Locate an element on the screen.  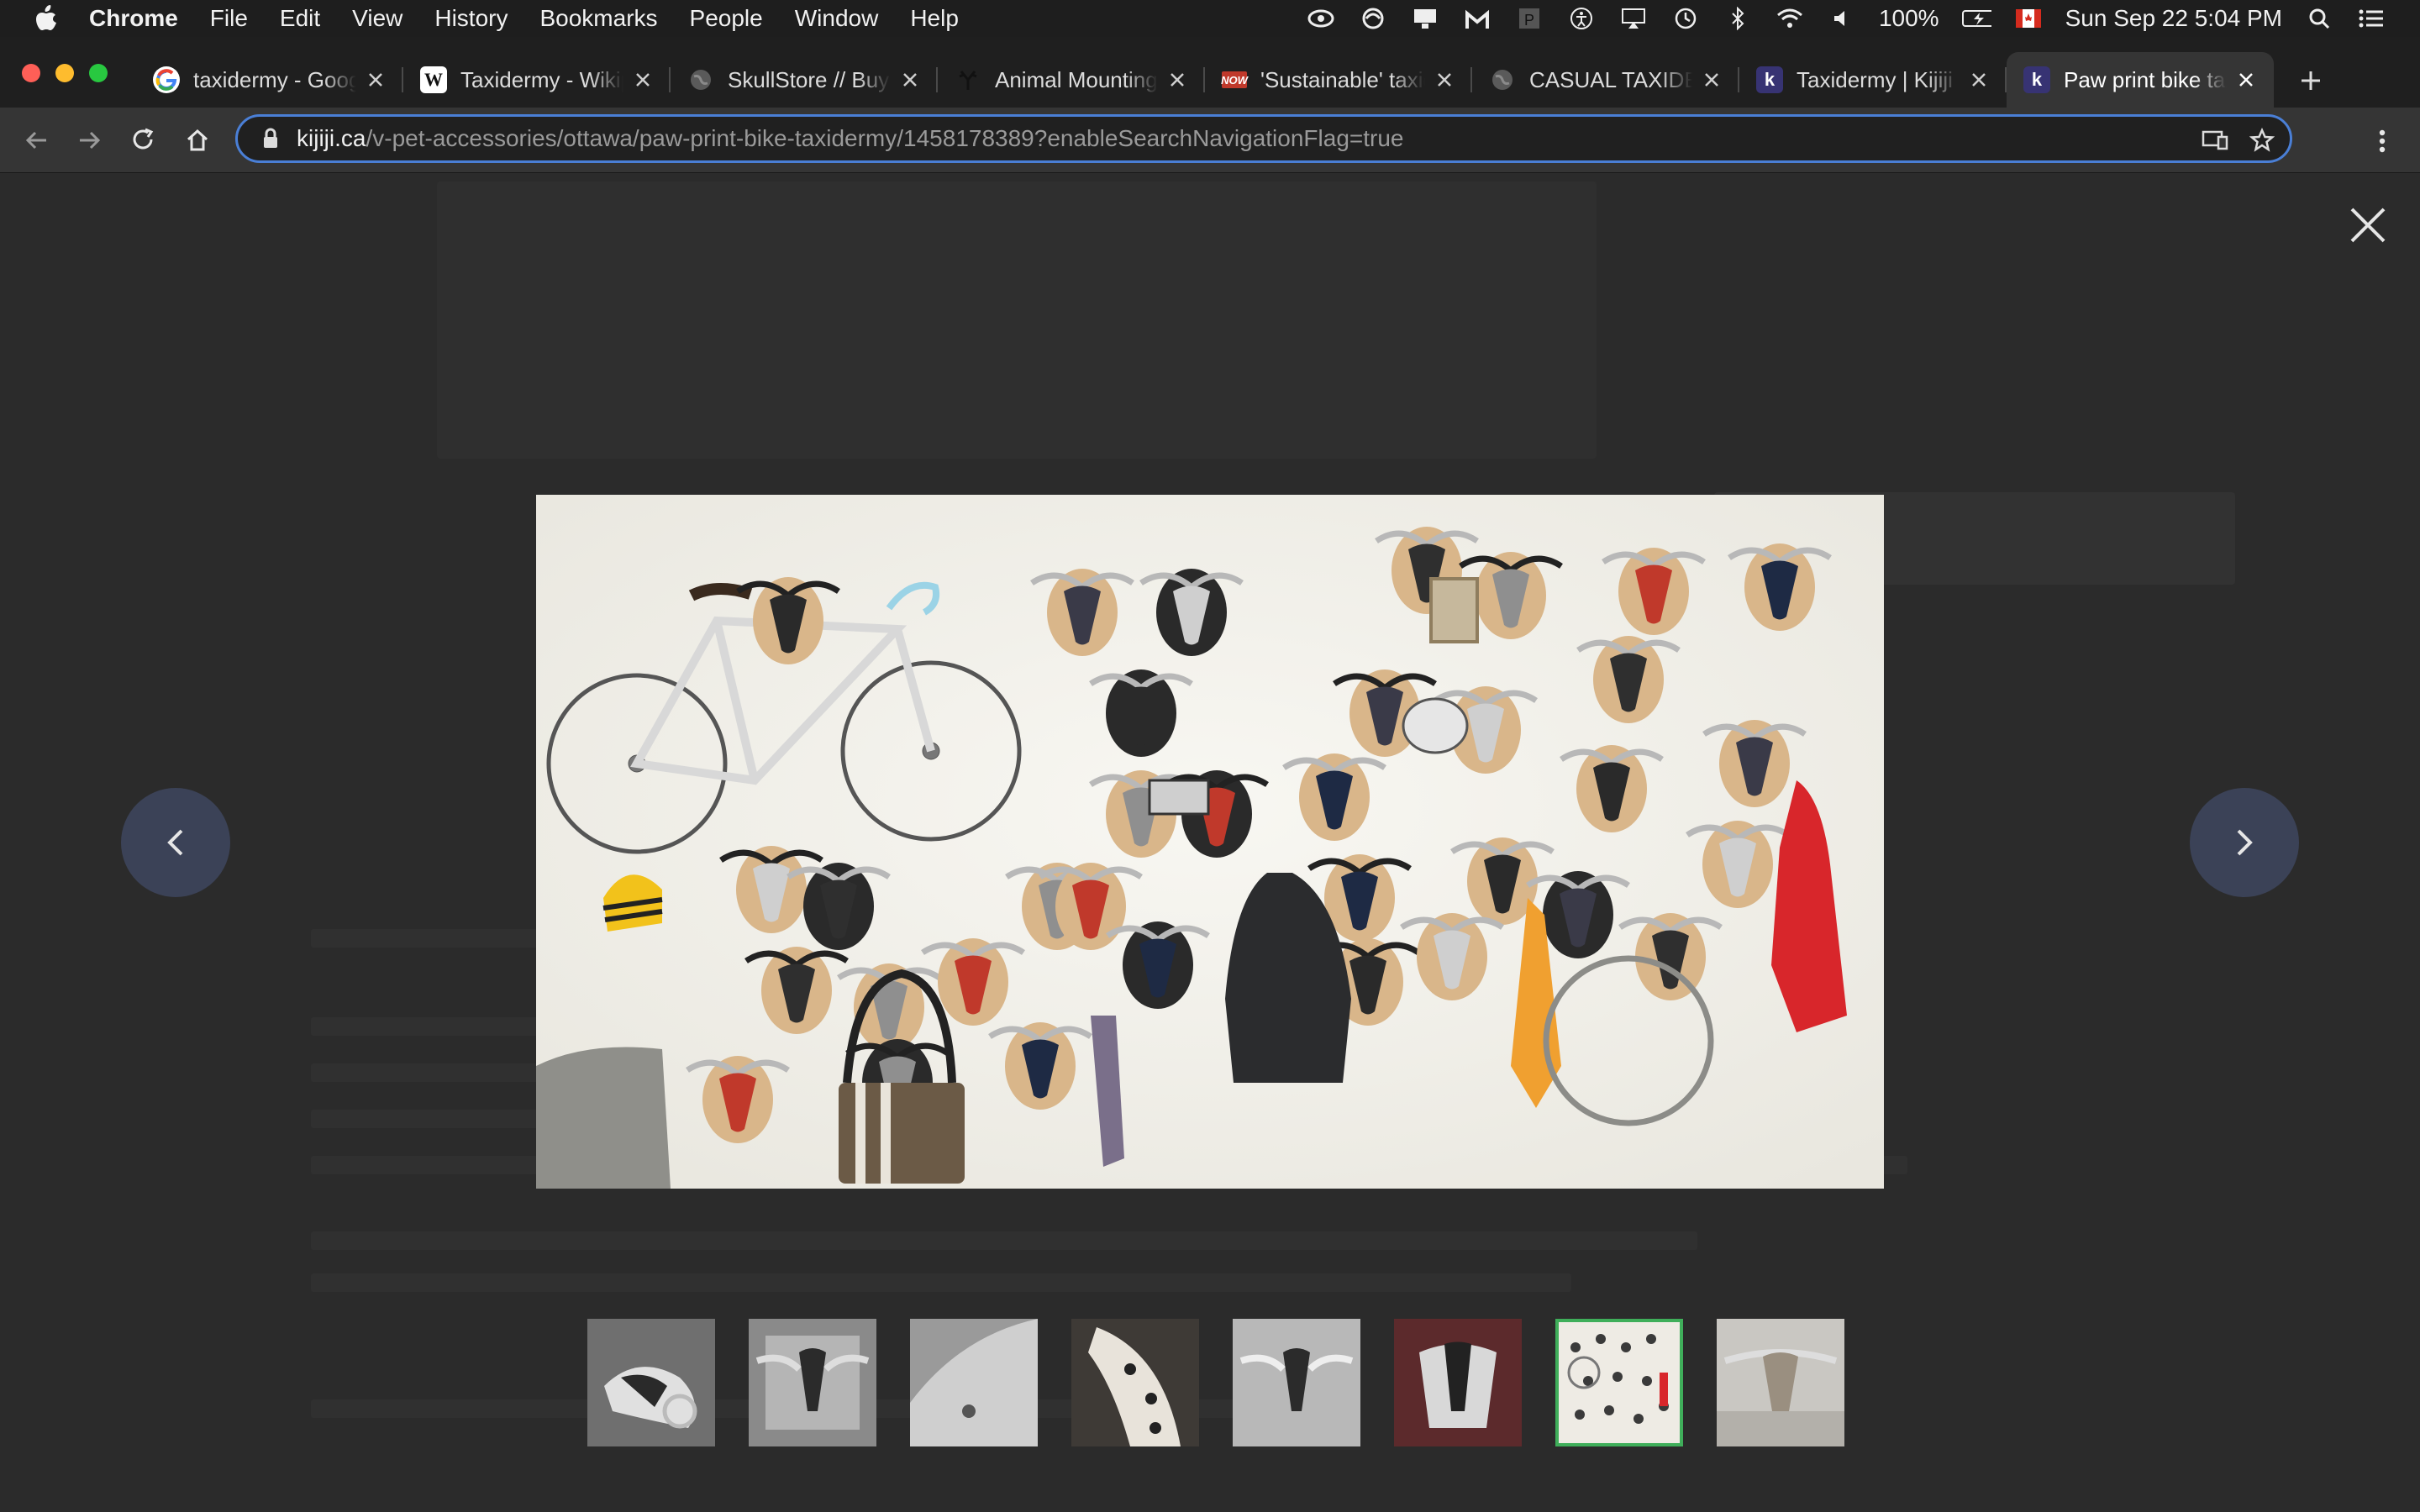
wifi-icon is located at coordinates (1790, 18).